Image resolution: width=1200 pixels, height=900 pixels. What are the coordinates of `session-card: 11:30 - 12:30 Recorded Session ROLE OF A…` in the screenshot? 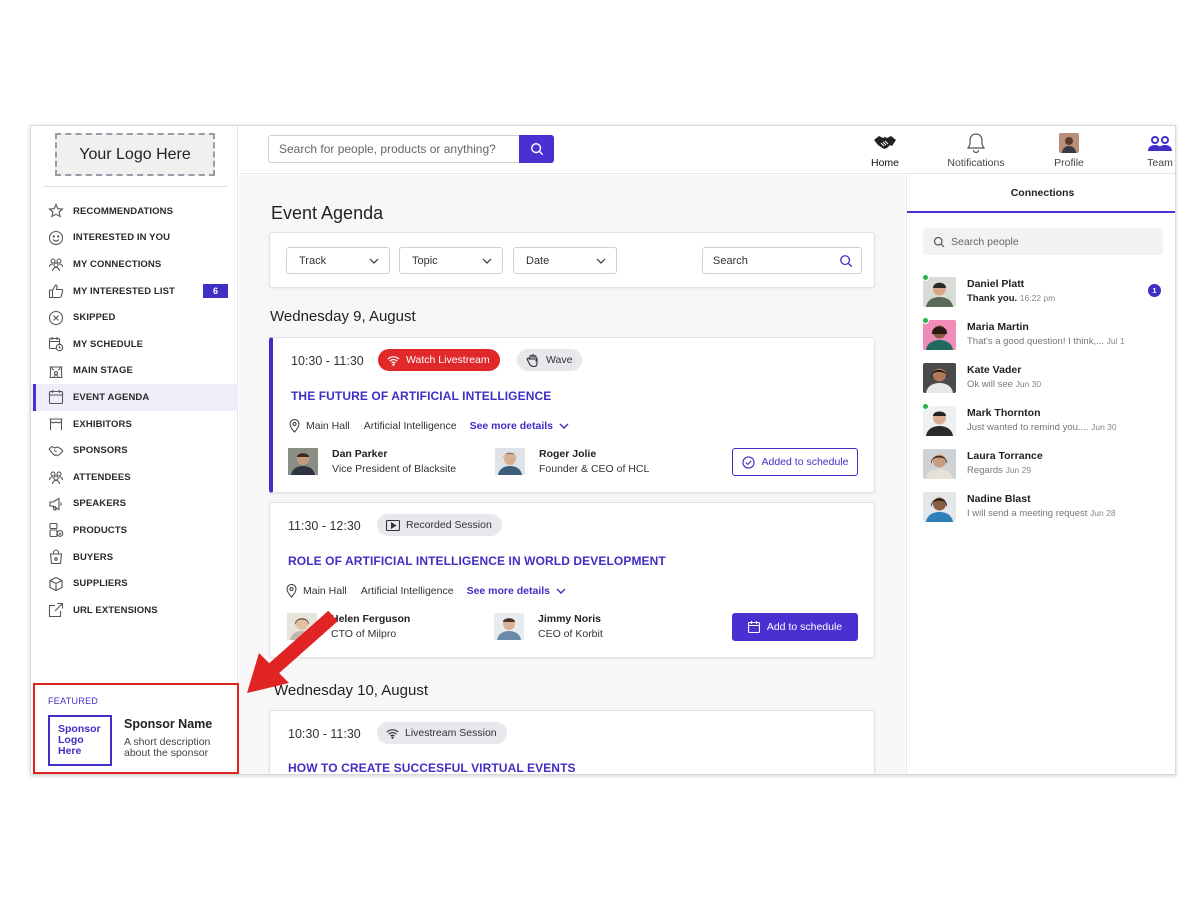 It's located at (572, 580).